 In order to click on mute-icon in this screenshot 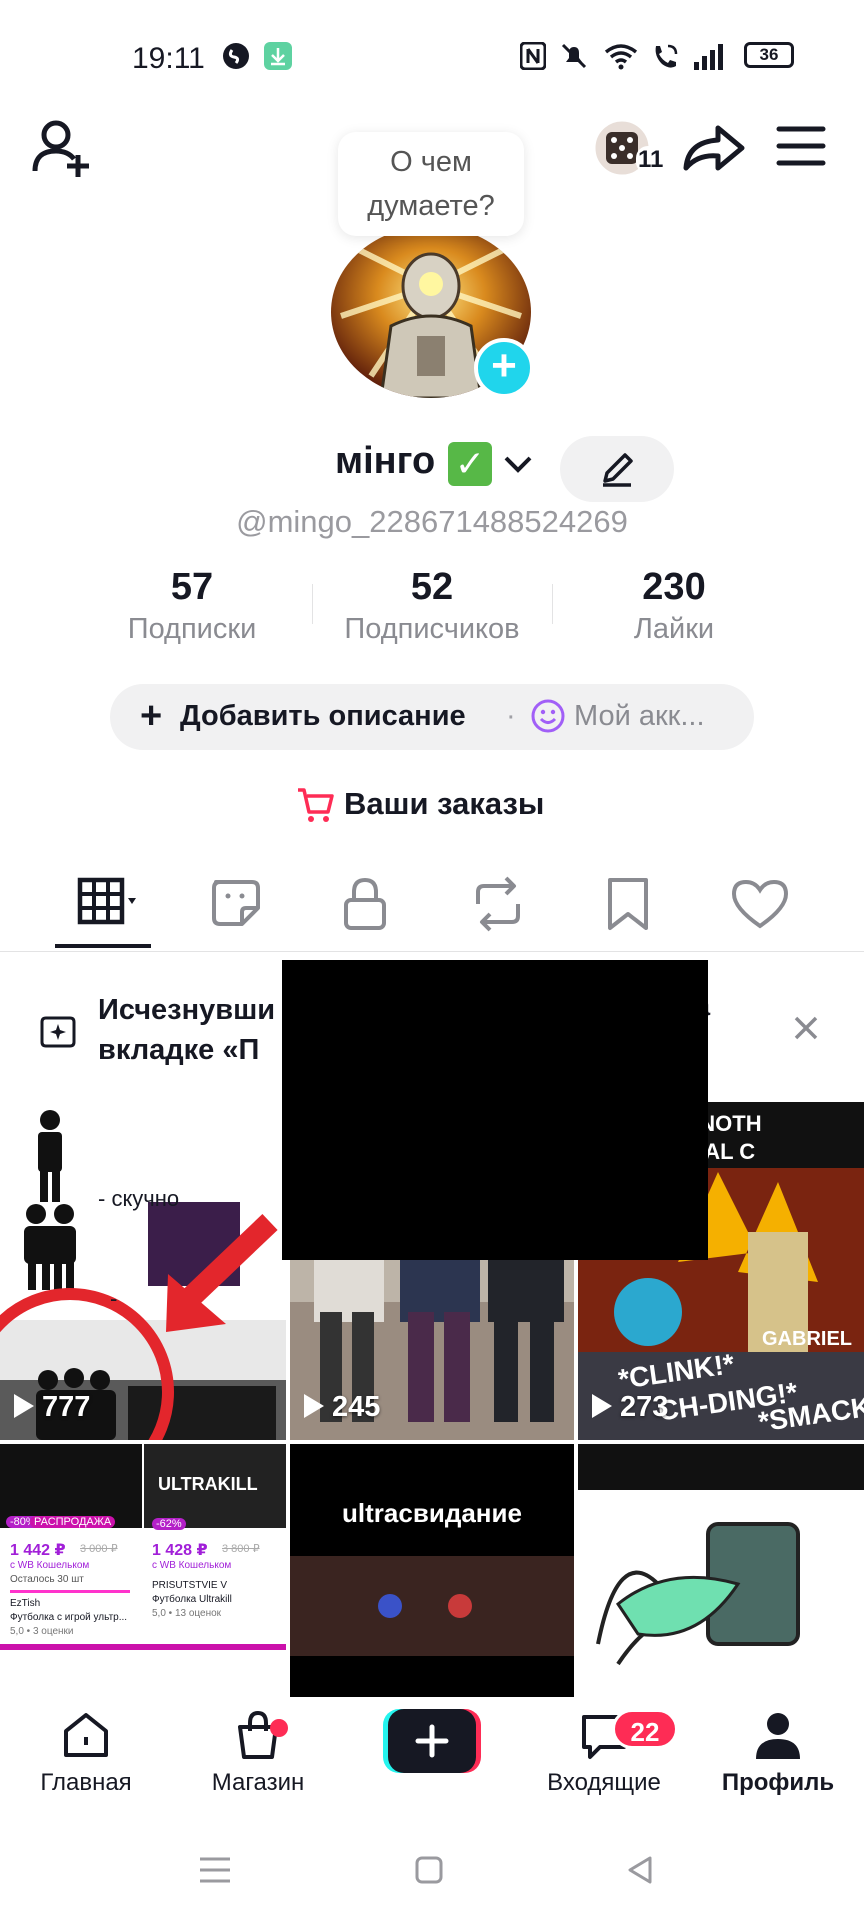, I will do `click(574, 56)`.